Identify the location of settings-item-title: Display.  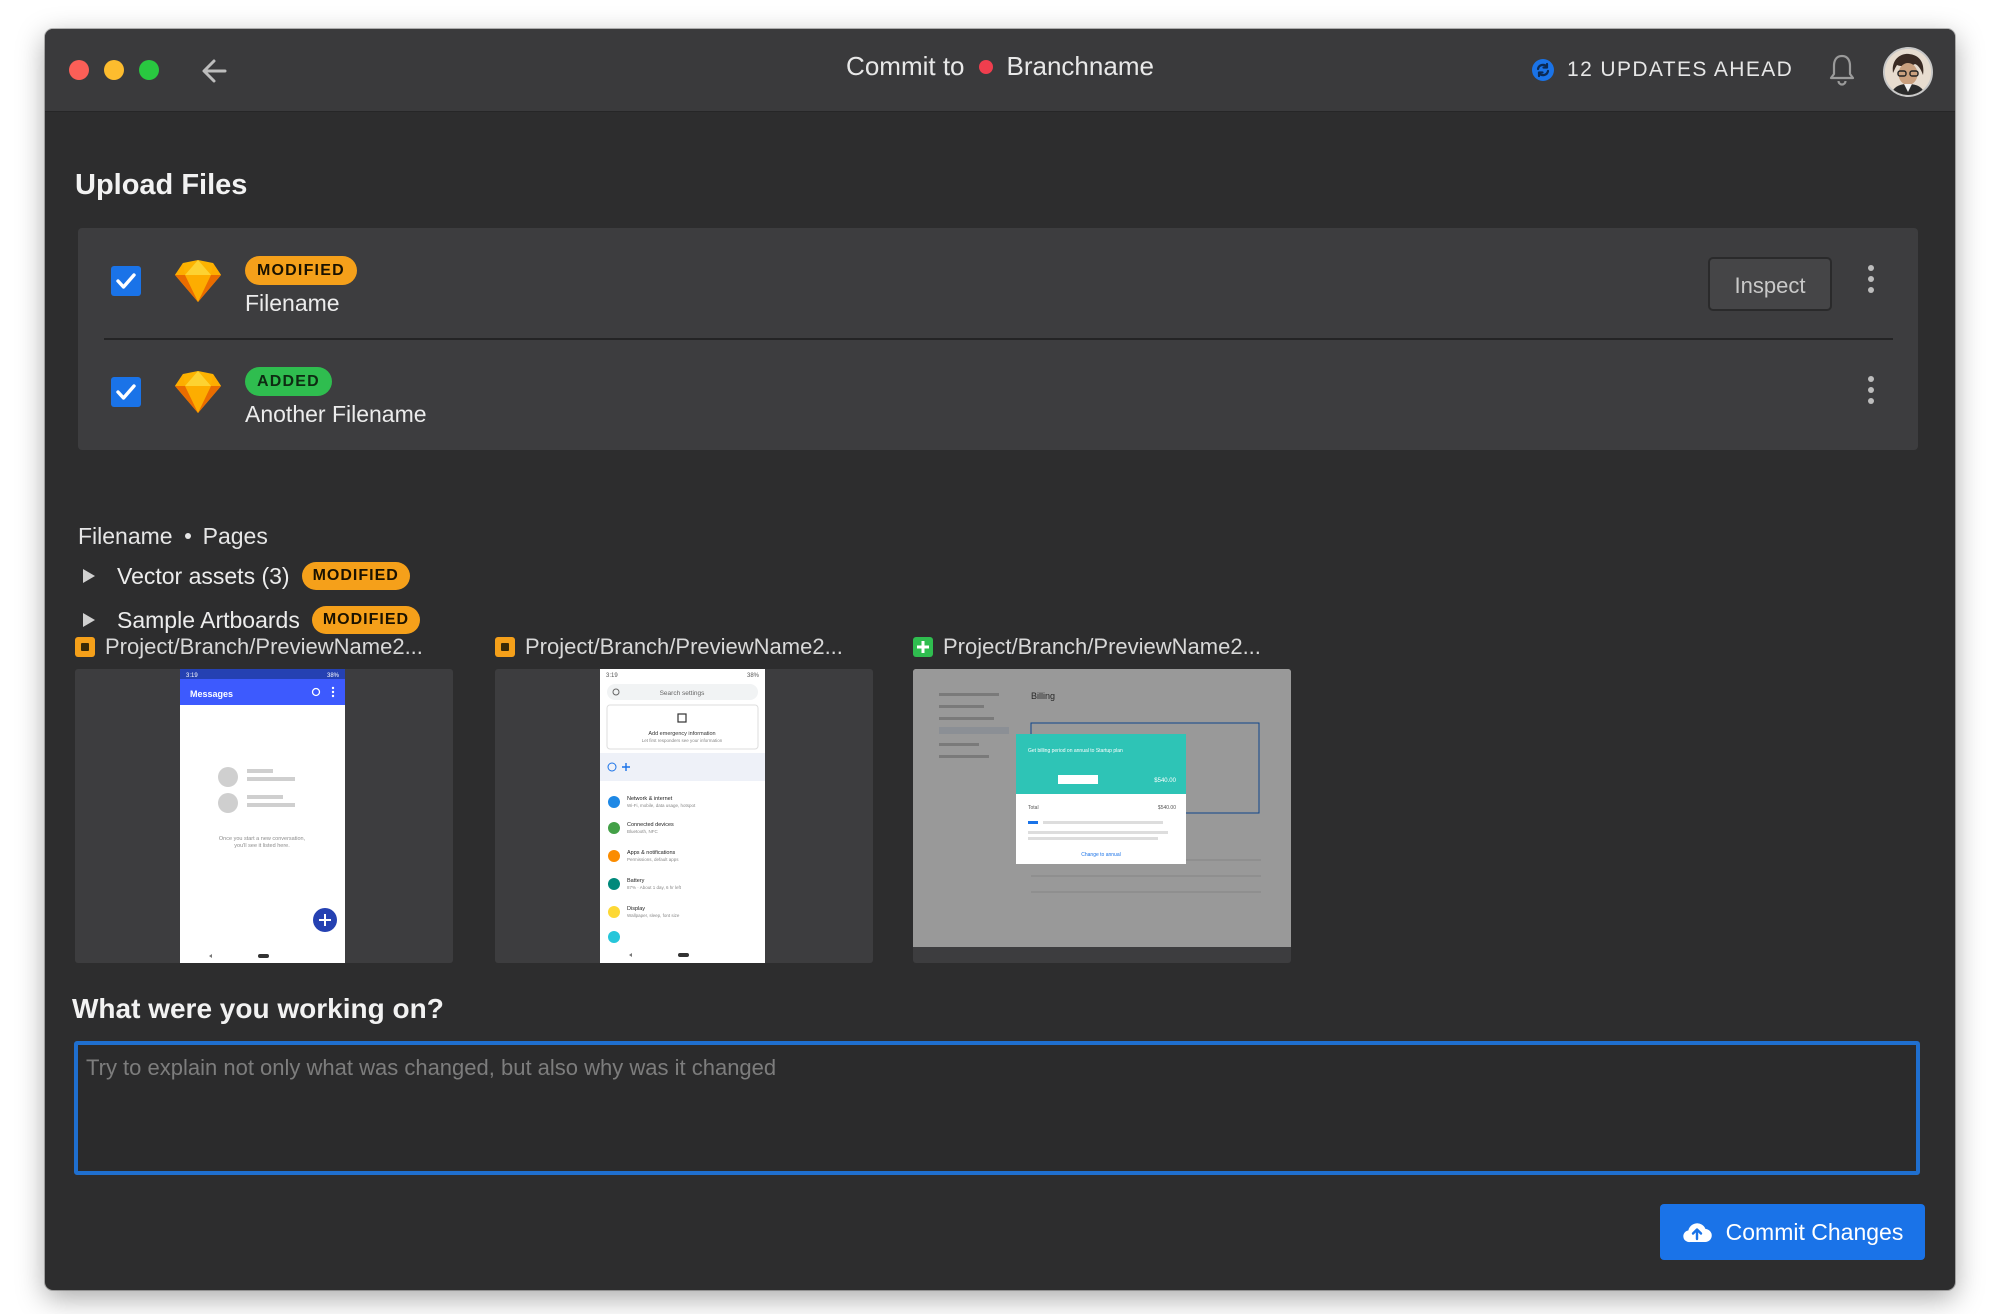
(636, 909).